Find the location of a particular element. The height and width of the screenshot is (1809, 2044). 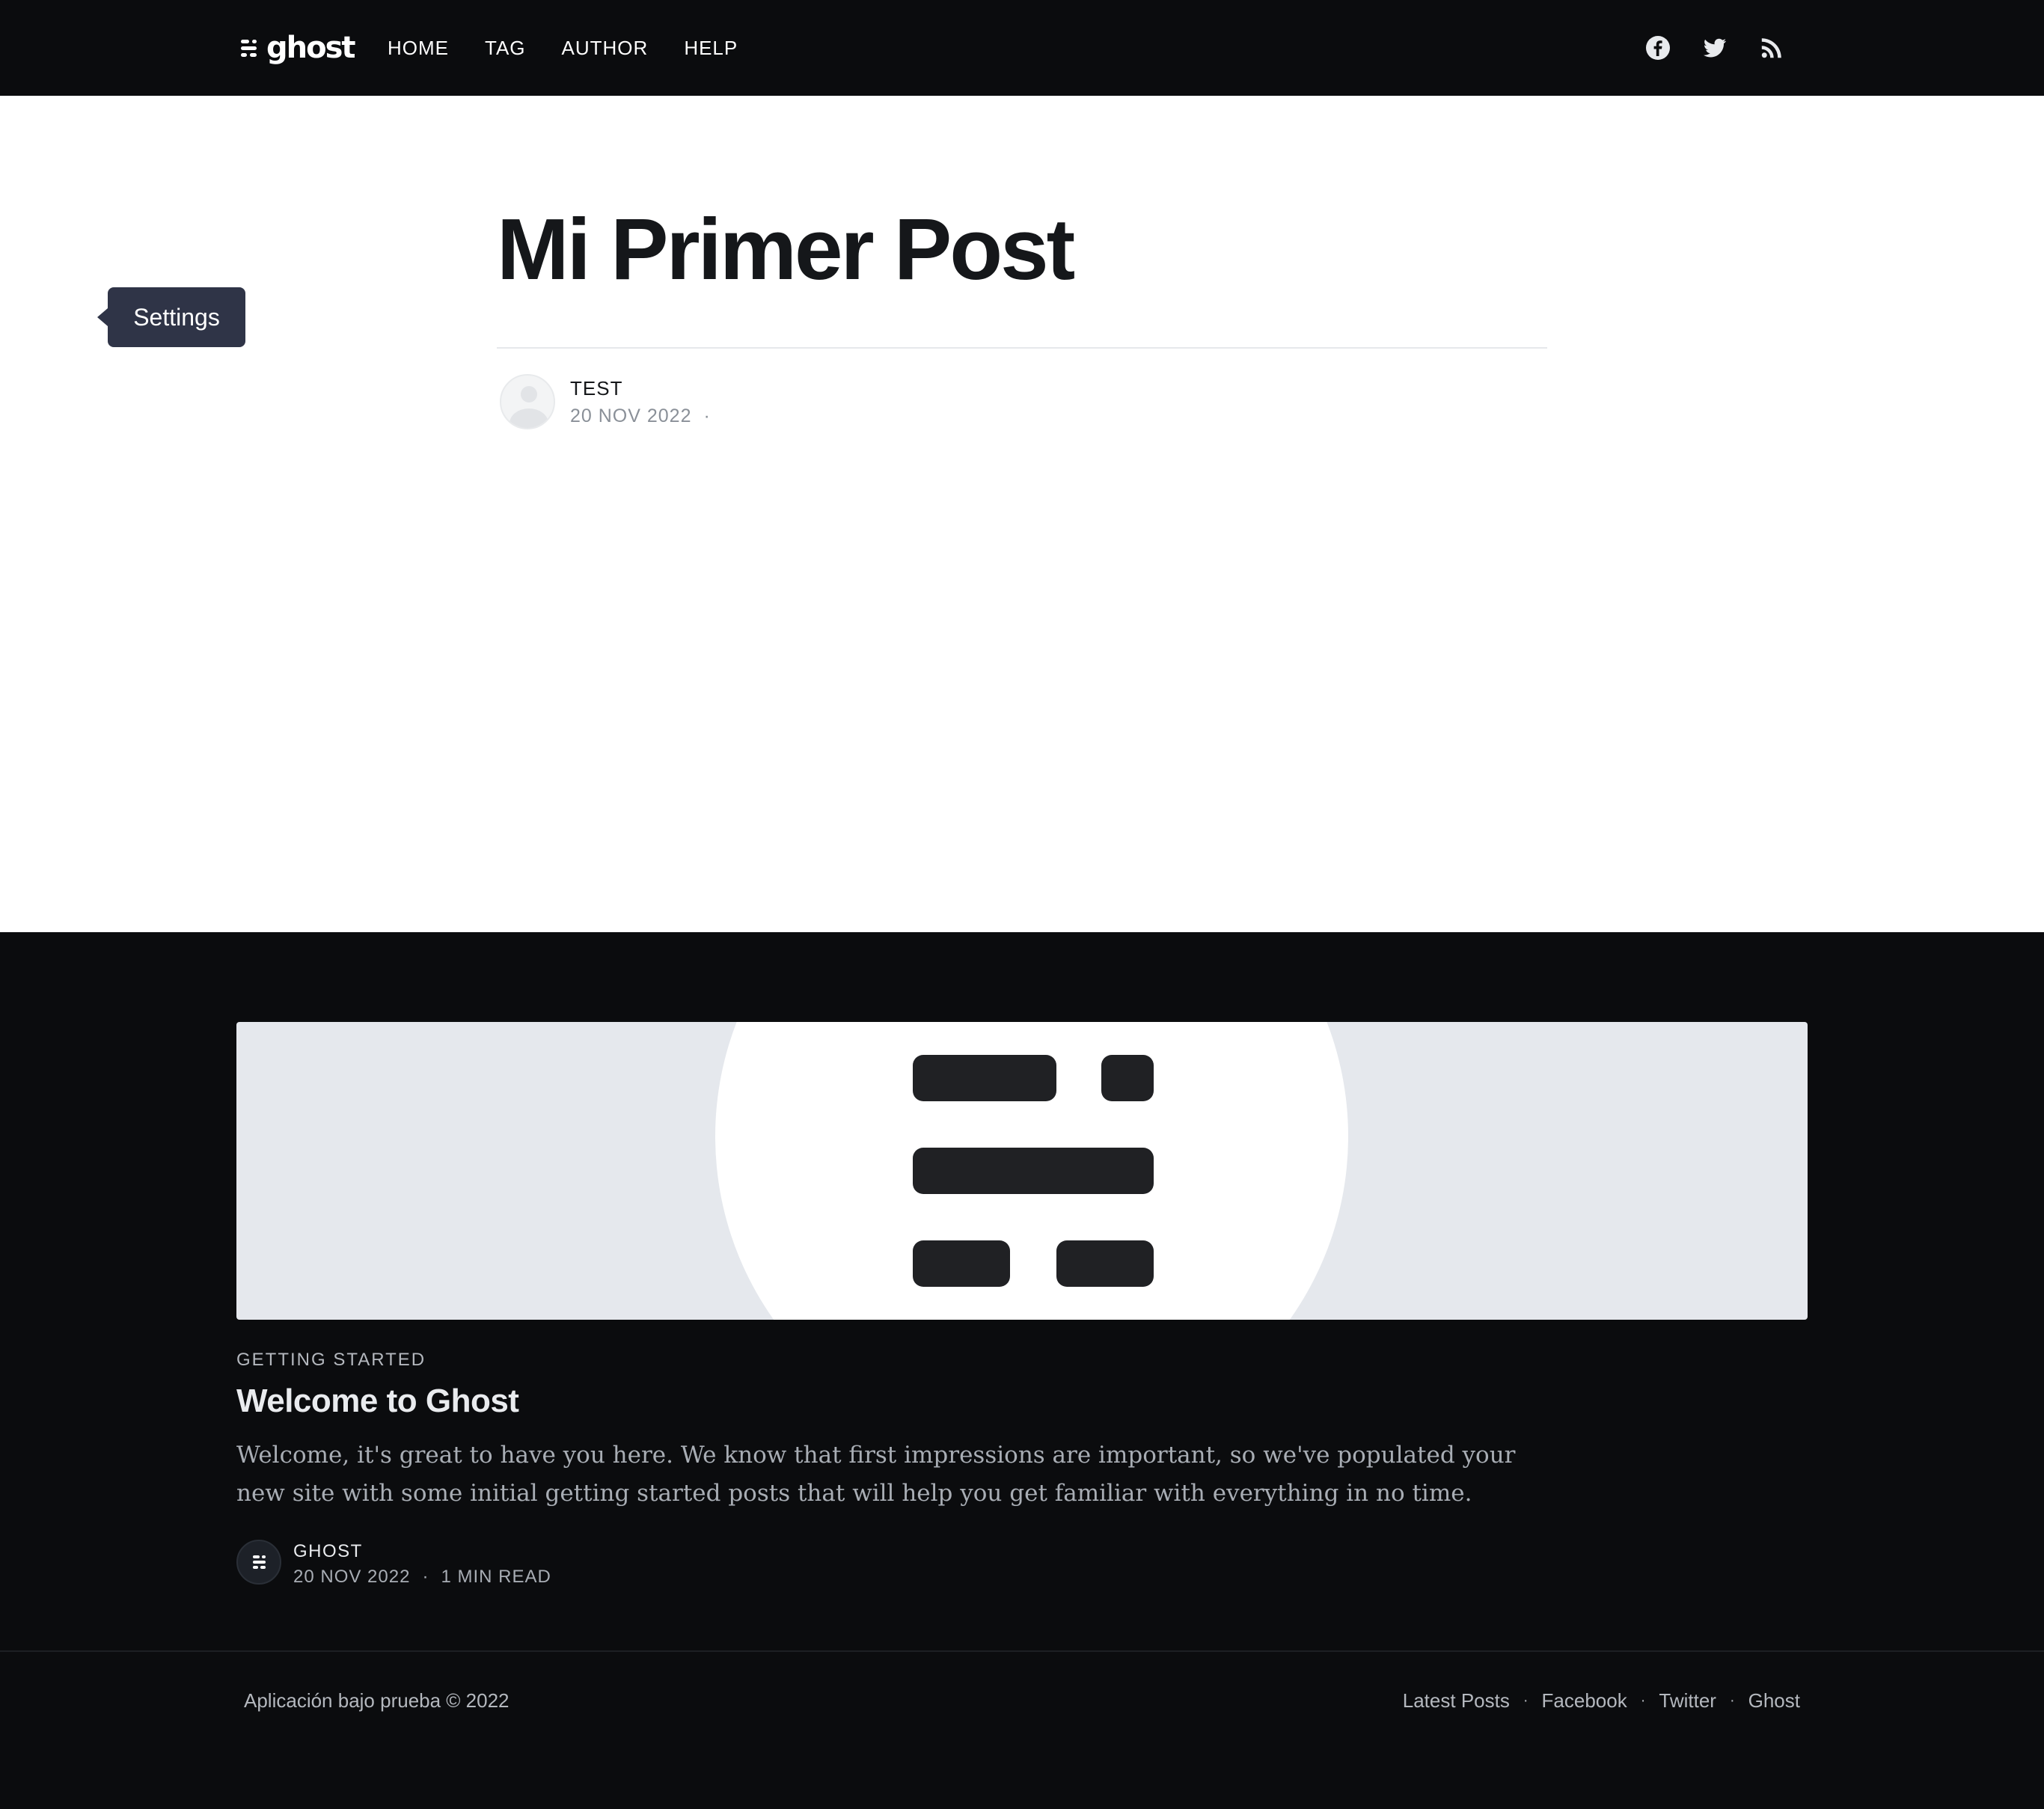

ghost-logo-text: ghost is located at coordinates (311, 48).